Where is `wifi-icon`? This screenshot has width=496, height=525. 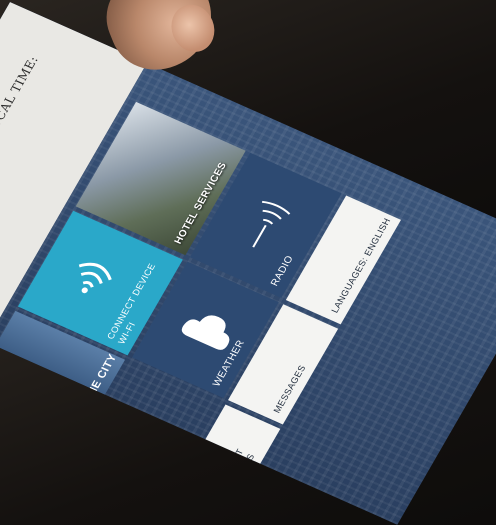 wifi-icon is located at coordinates (95, 278).